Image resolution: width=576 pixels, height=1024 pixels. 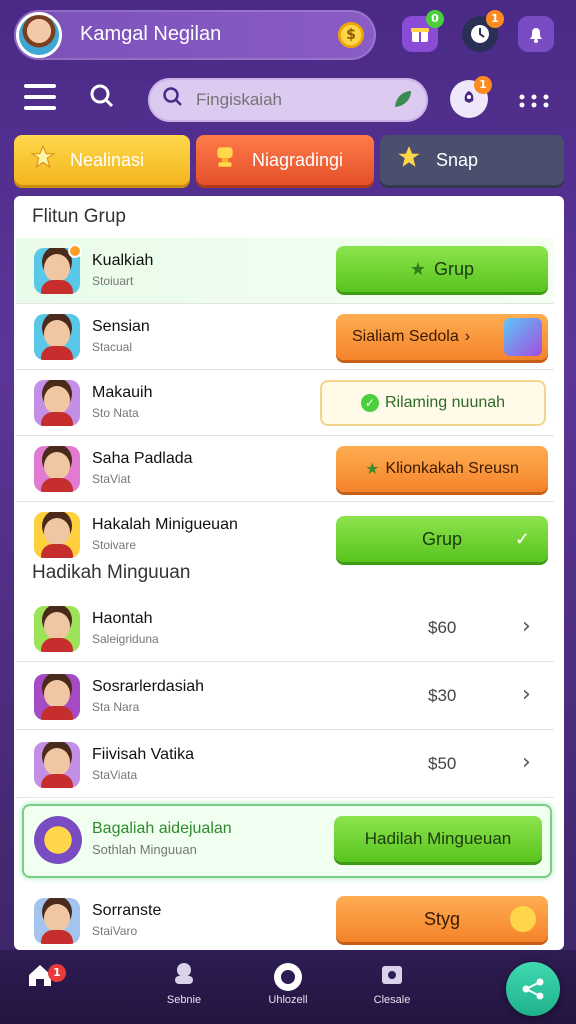 What do you see at coordinates (111, 572) in the screenshot?
I see `section-title-weekly: Hadikah Minguuan` at bounding box center [111, 572].